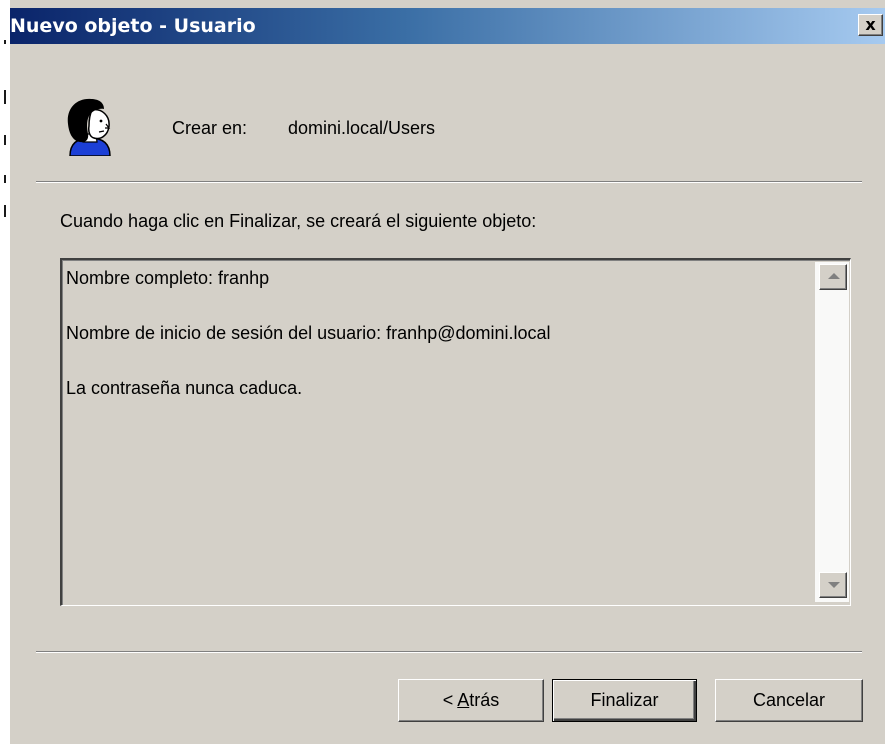  Describe the element at coordinates (463, 700) in the screenshot. I see `back-button-mnemonic: A` at that location.